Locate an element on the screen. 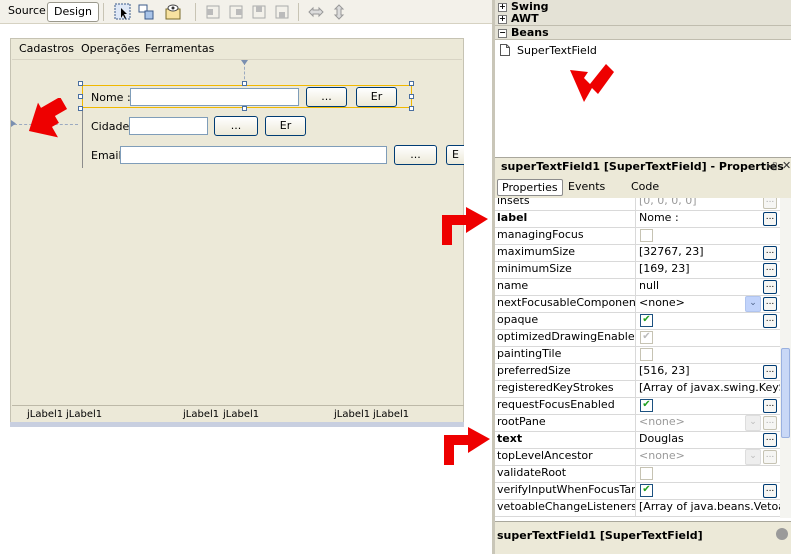 Image resolution: width=791 pixels, height=554 pixels. tab-code: Code is located at coordinates (645, 187).